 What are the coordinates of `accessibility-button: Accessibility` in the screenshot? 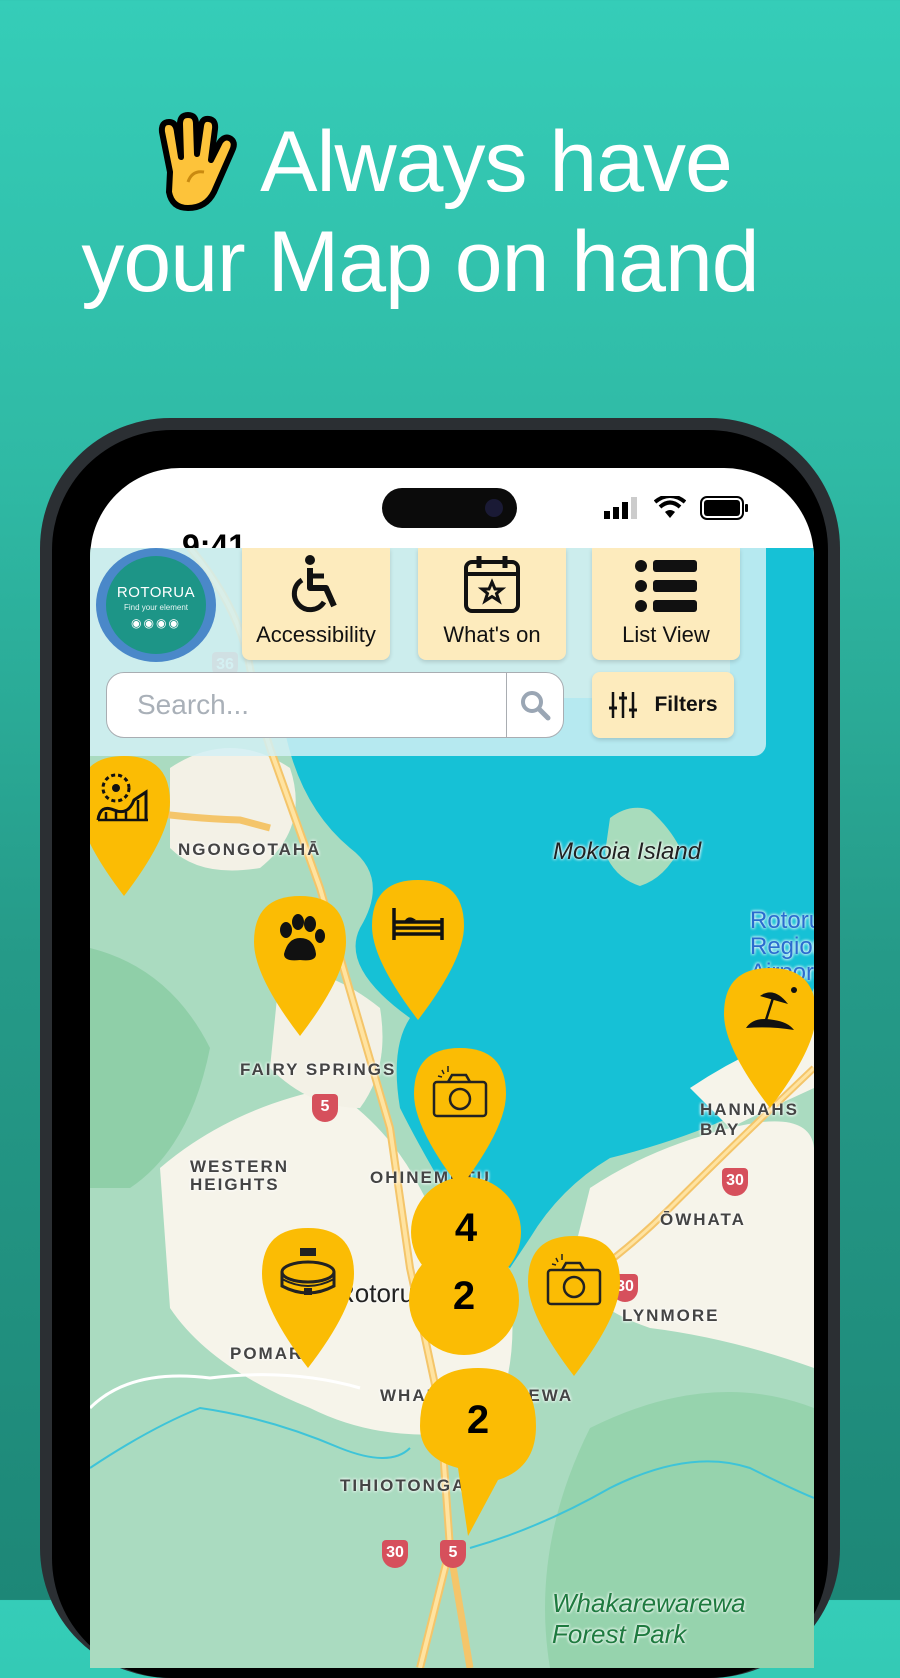 It's located at (316, 604).